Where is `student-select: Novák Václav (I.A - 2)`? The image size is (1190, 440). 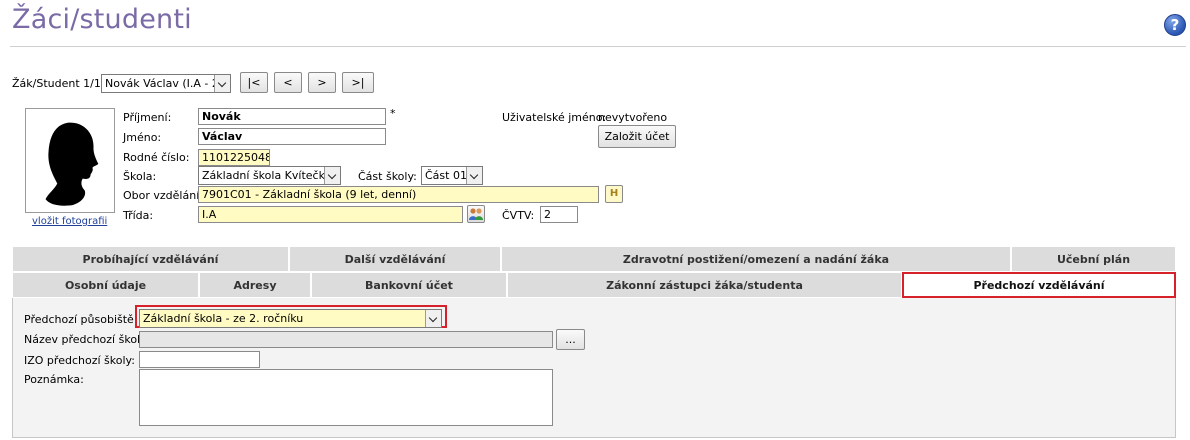
student-select: Novák Václav (I.A - 2) is located at coordinates (166, 83).